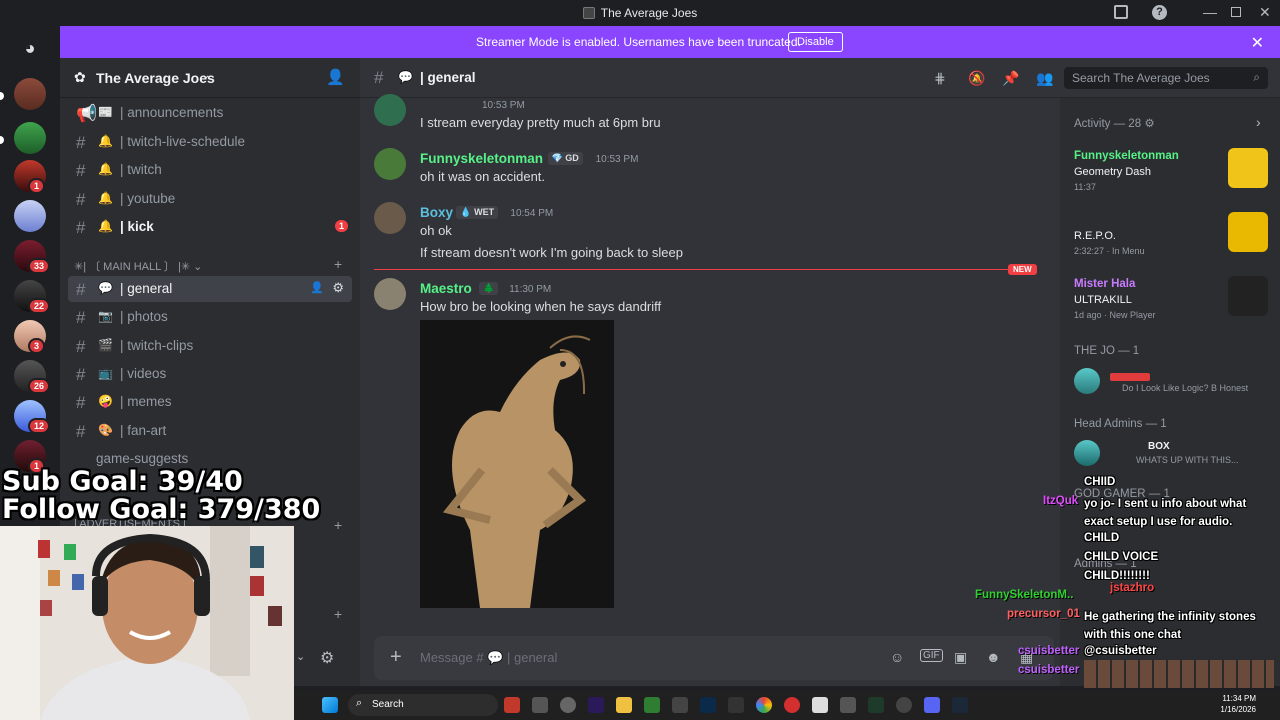  What do you see at coordinates (436, 230) in the screenshot?
I see `message-content: oh ok` at bounding box center [436, 230].